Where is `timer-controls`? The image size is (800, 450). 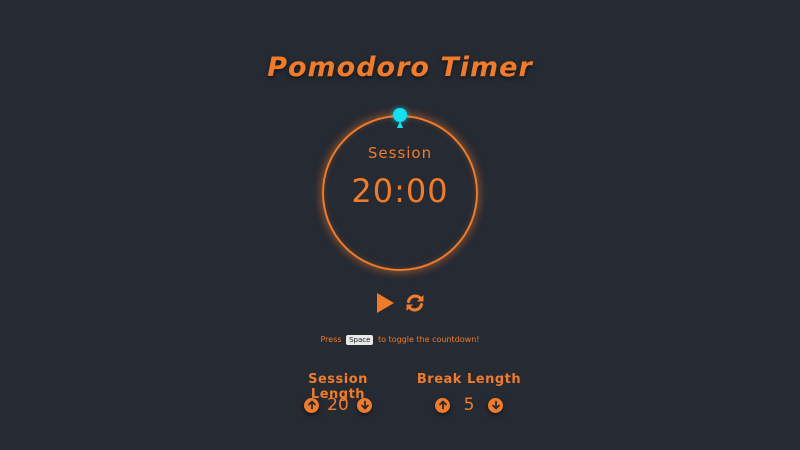 timer-controls is located at coordinates (401, 303).